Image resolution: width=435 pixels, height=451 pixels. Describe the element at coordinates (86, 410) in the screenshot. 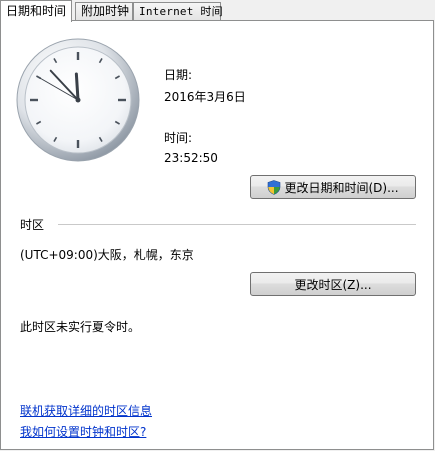

I see `online-timezone-info-link: 联机获取详细的时区信息` at that location.